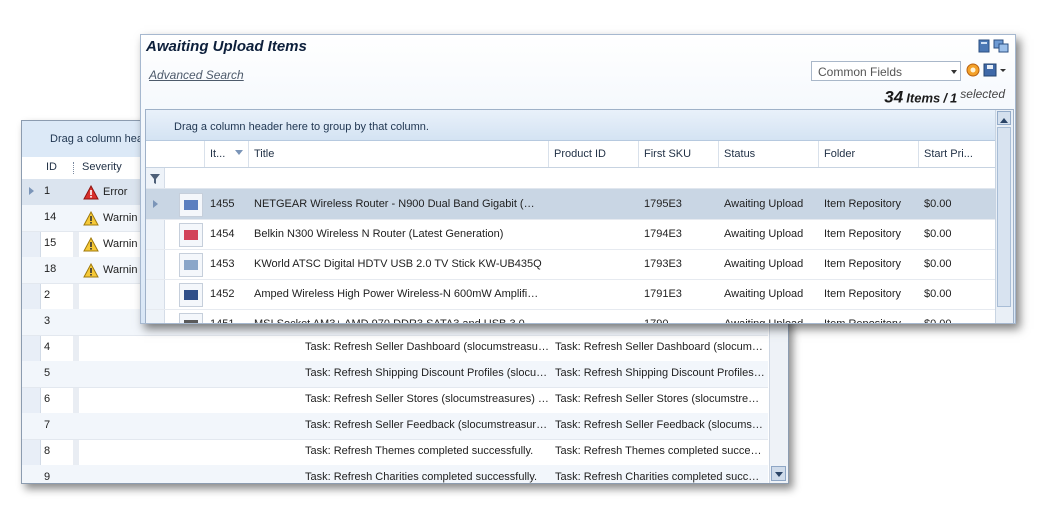 This screenshot has height=517, width=1052. Describe the element at coordinates (222, 321) in the screenshot. I see `item-id-cell: 1451` at that location.